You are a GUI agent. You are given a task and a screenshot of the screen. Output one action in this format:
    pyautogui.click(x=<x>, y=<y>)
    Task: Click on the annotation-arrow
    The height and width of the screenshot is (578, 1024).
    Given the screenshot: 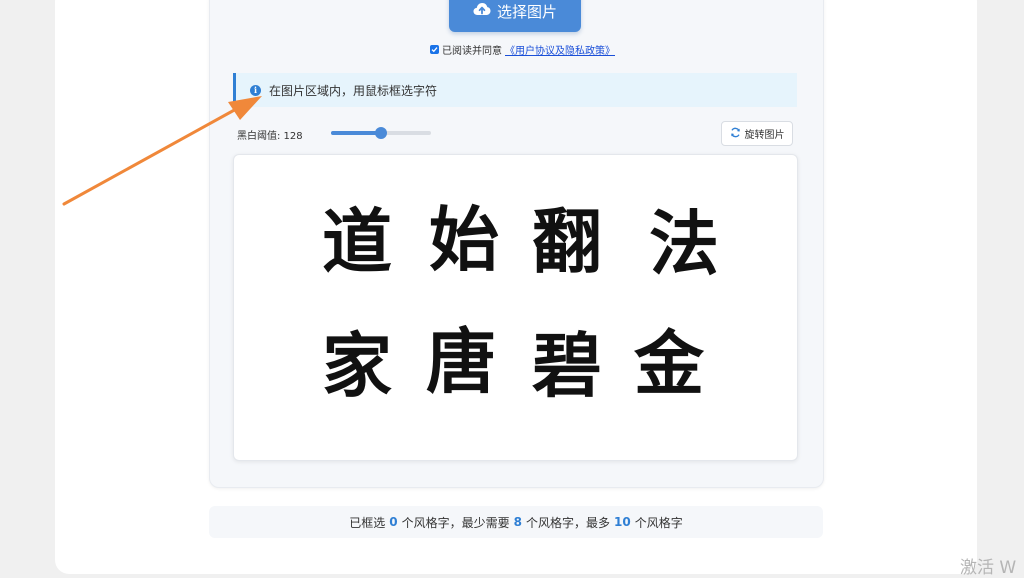 What is the action you would take?
    pyautogui.click(x=162, y=151)
    